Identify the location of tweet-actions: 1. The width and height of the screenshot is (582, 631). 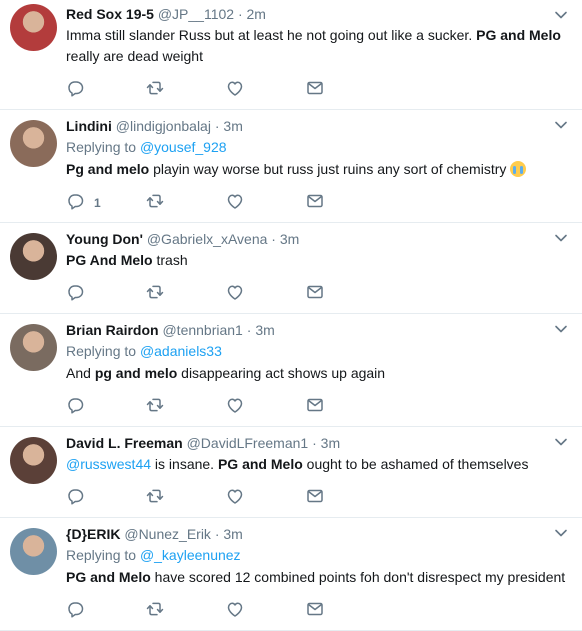
(318, 203).